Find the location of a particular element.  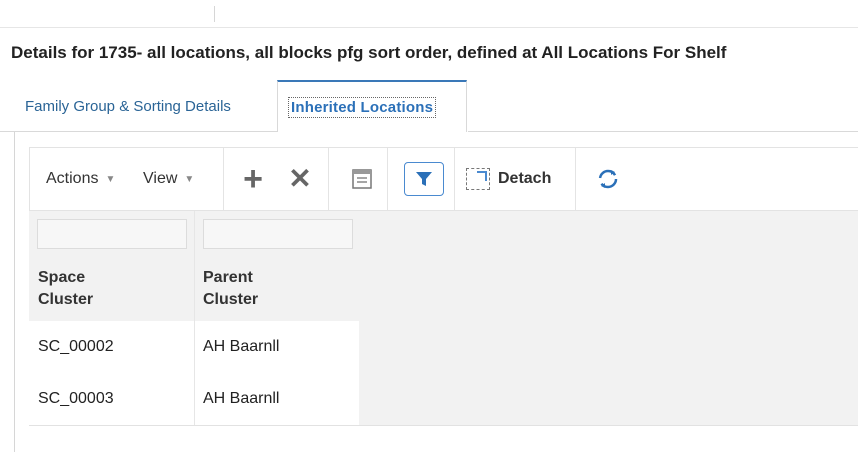

space-cluster-cell: SC_00002 is located at coordinates (76, 346).